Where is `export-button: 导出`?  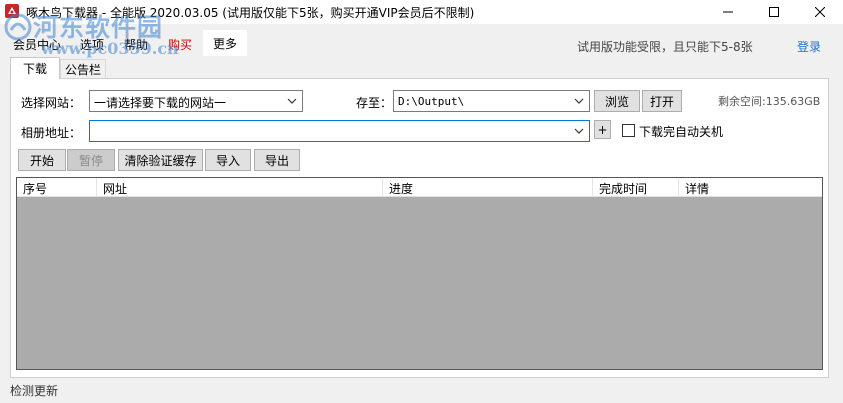
export-button: 导出 is located at coordinates (277, 160).